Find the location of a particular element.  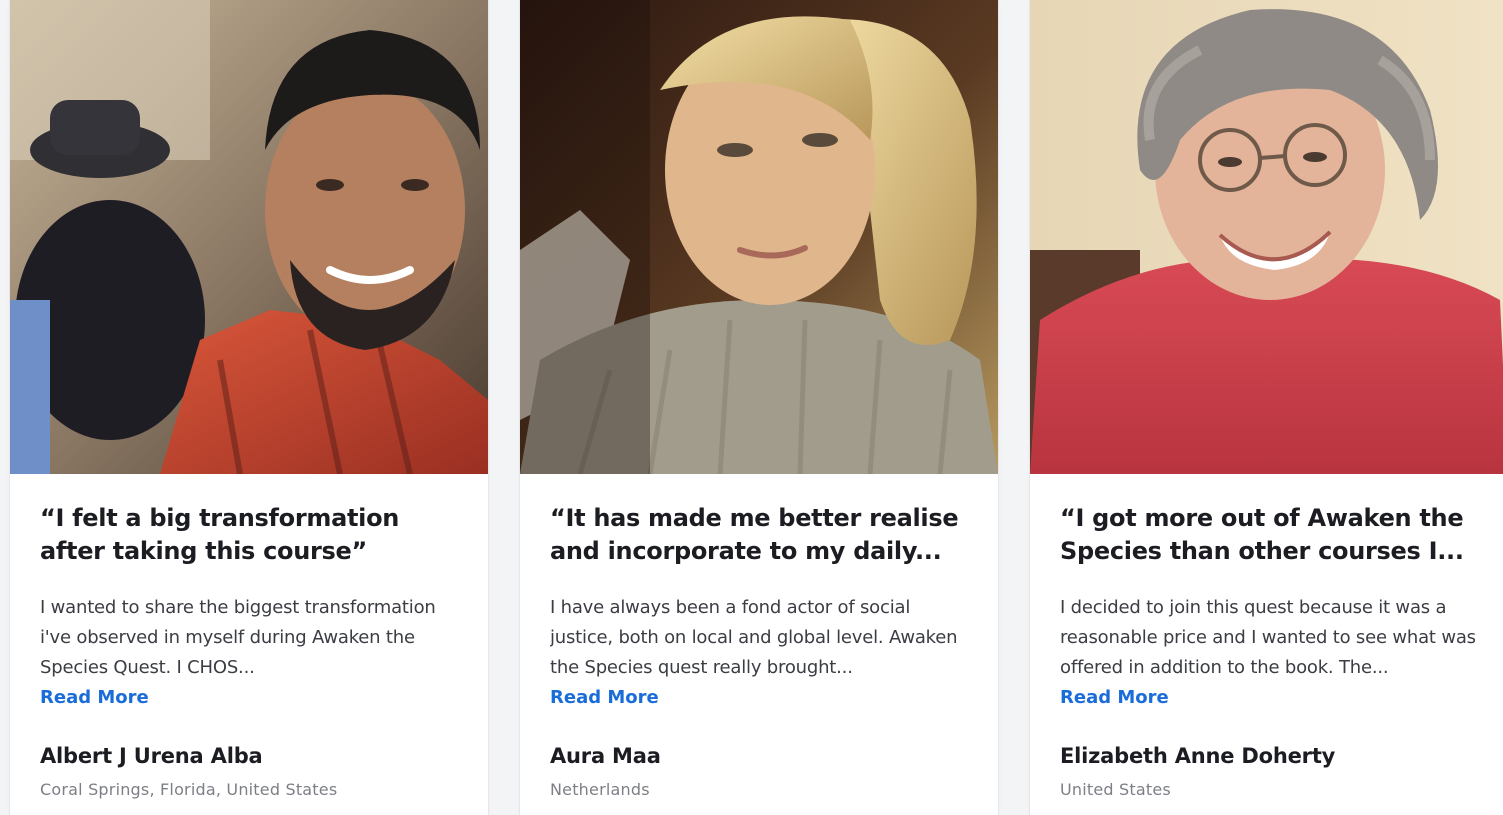

testimonial-author-location: Netherlands is located at coordinates (600, 789).